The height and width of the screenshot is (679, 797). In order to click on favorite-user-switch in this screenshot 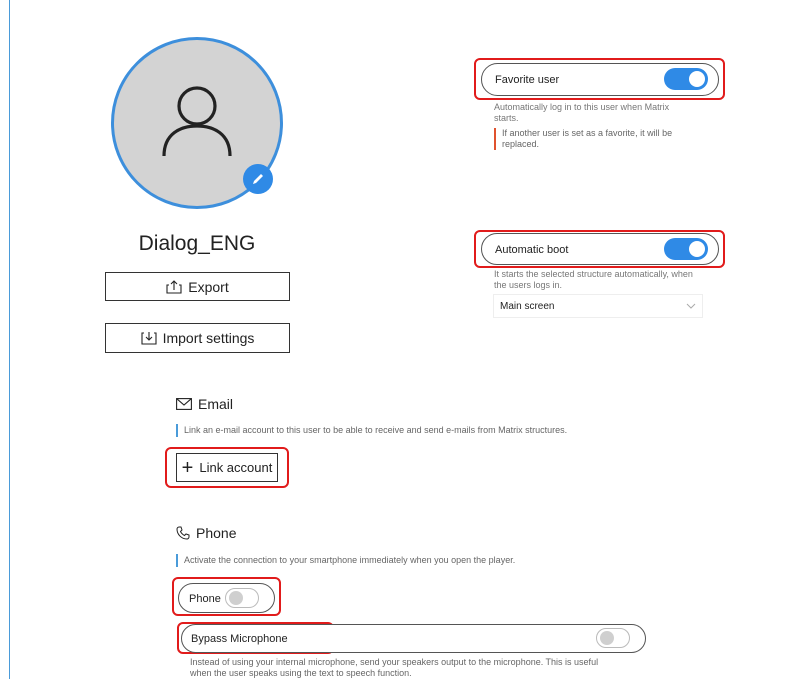, I will do `click(686, 79)`.